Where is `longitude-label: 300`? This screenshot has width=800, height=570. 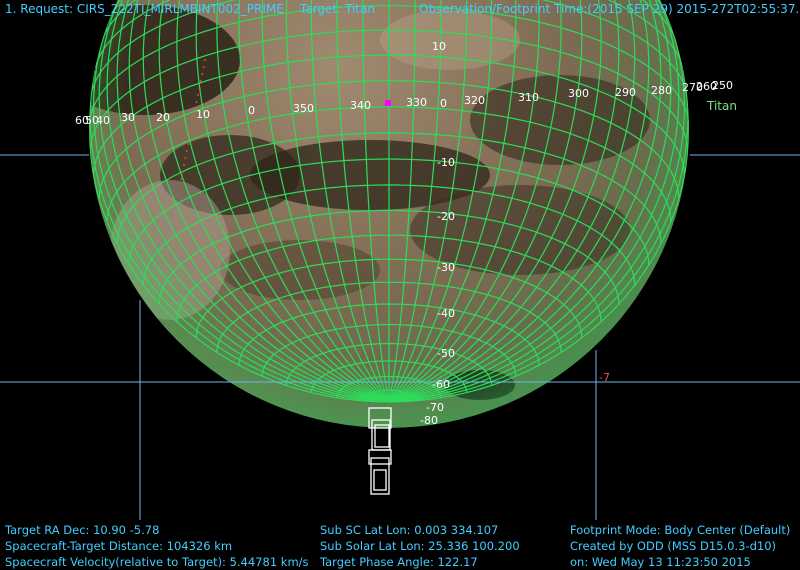 longitude-label: 300 is located at coordinates (578, 93).